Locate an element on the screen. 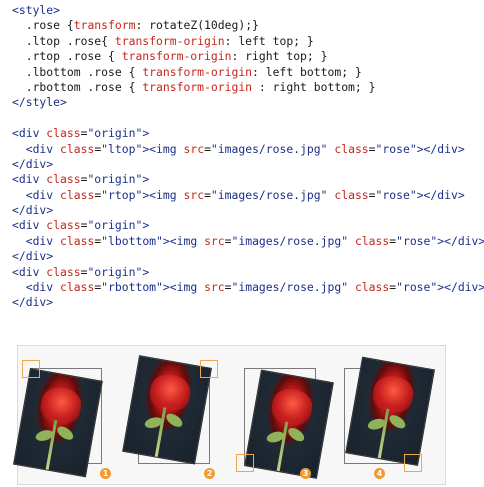  code-token: : left top; } is located at coordinates (269, 40).